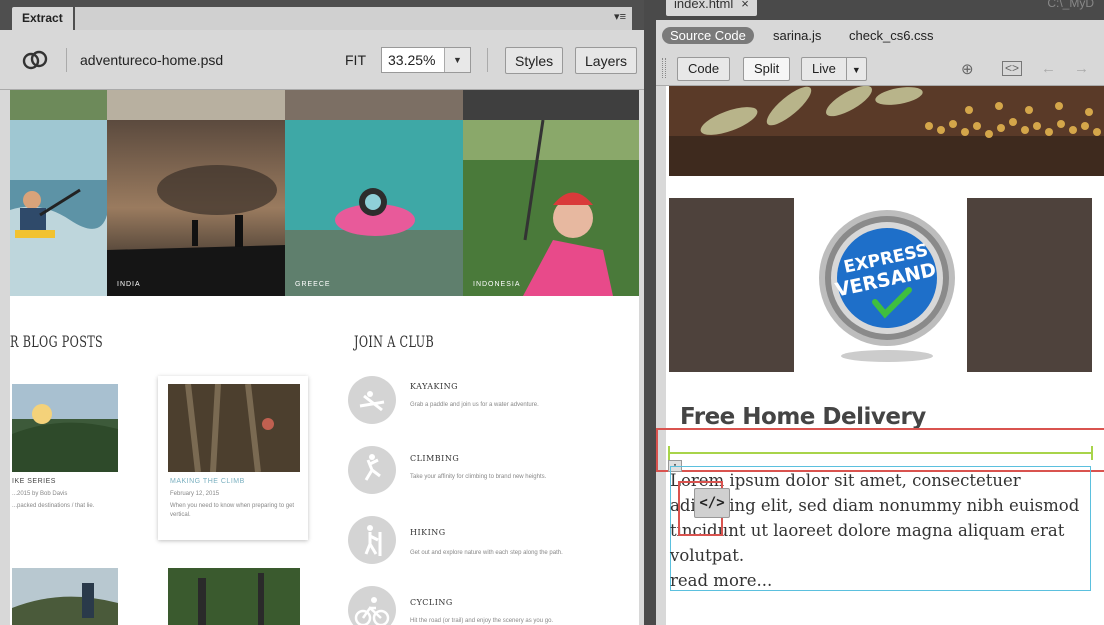 The image size is (1104, 625). What do you see at coordinates (880, 453) in the screenshot?
I see `hr-element` at bounding box center [880, 453].